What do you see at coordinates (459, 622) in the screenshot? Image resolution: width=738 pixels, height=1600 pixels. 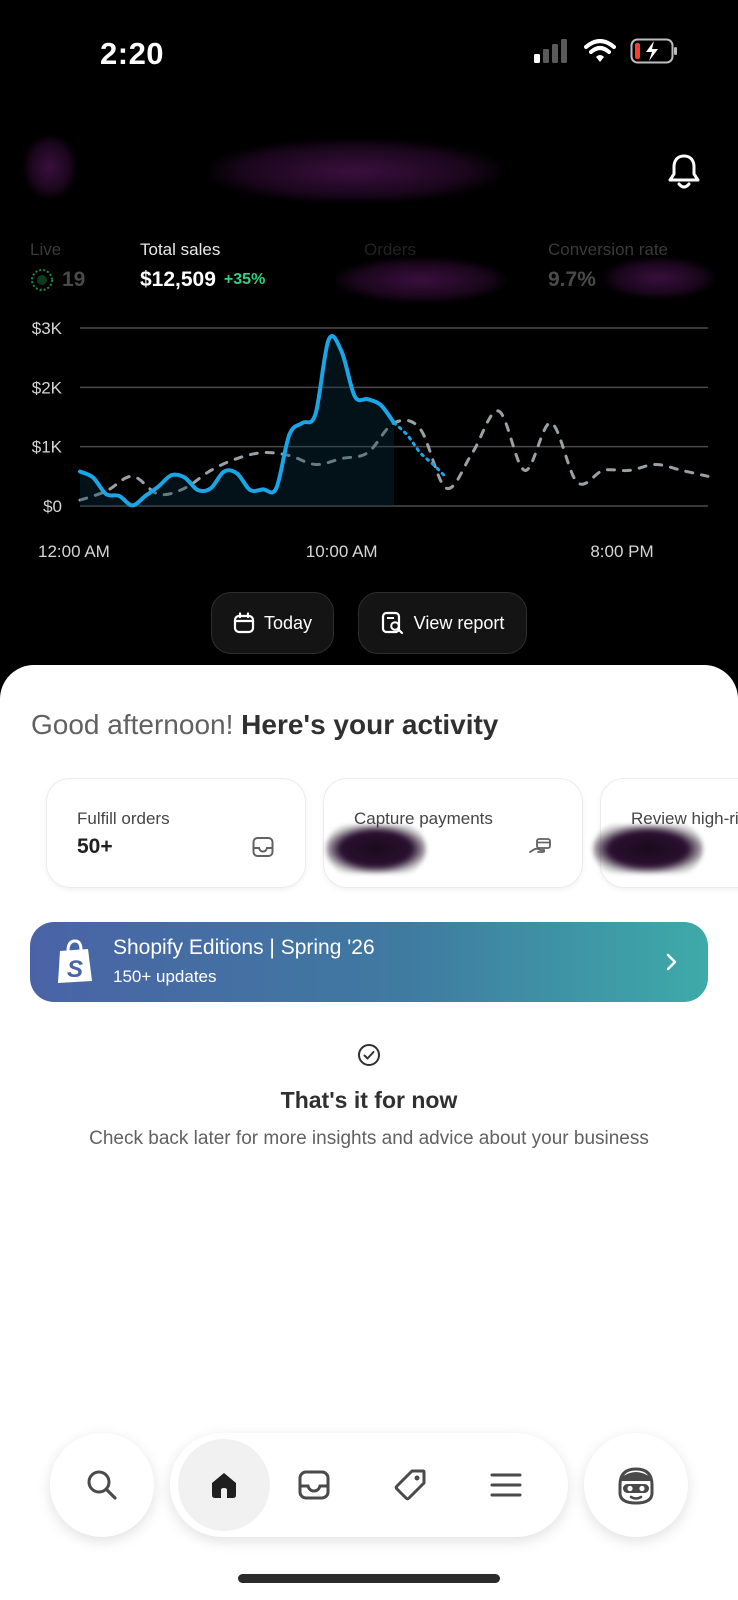 I see `view-report-label: View report` at bounding box center [459, 622].